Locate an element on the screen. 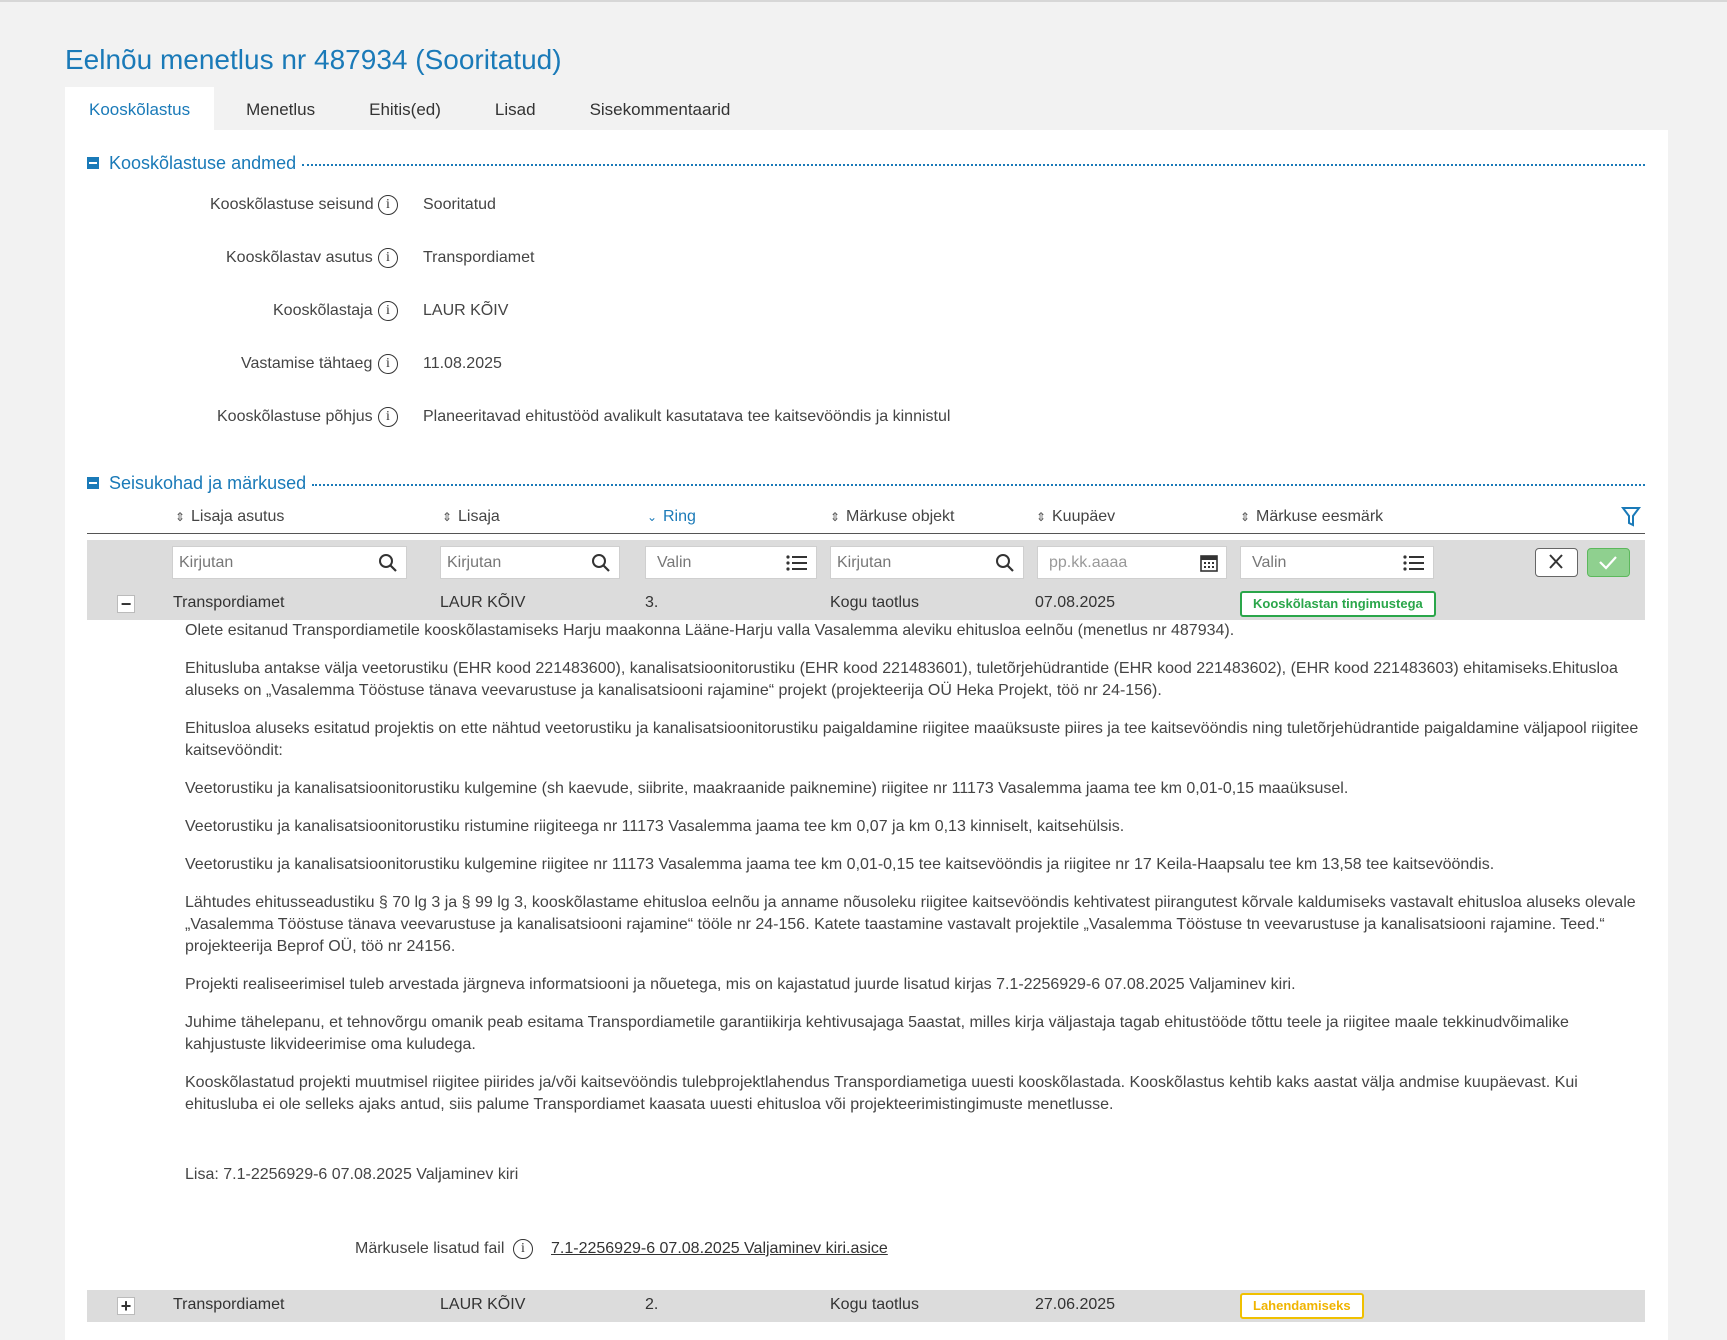  field-row-seisund: Kooskõlastuse seisund i Sooritatud is located at coordinates (665, 208).